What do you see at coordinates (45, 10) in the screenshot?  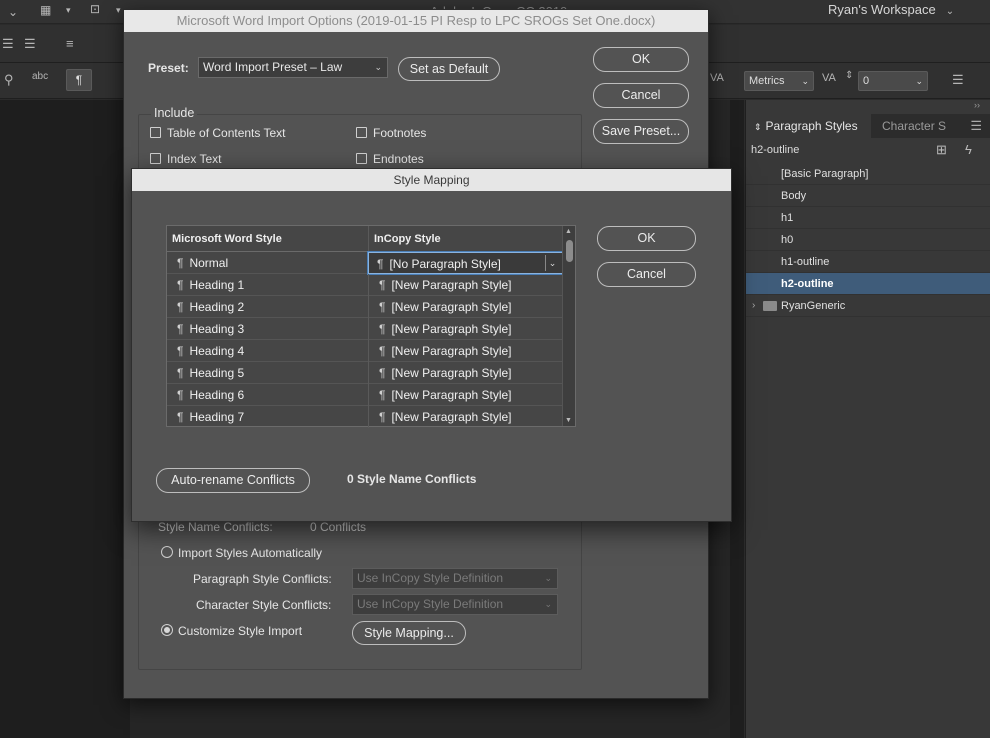 I see `frame-tool-icon: ▦` at bounding box center [45, 10].